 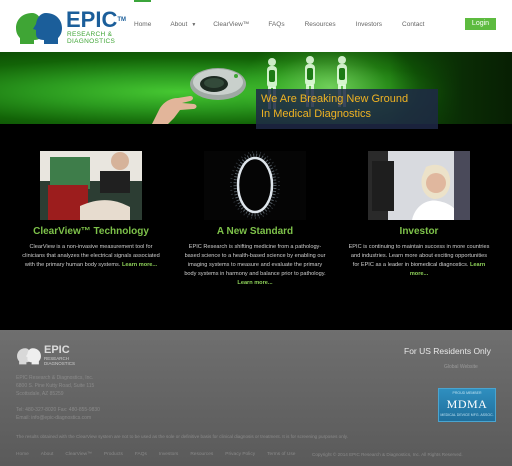 I want to click on feature-title: Investor, so click(x=419, y=231).